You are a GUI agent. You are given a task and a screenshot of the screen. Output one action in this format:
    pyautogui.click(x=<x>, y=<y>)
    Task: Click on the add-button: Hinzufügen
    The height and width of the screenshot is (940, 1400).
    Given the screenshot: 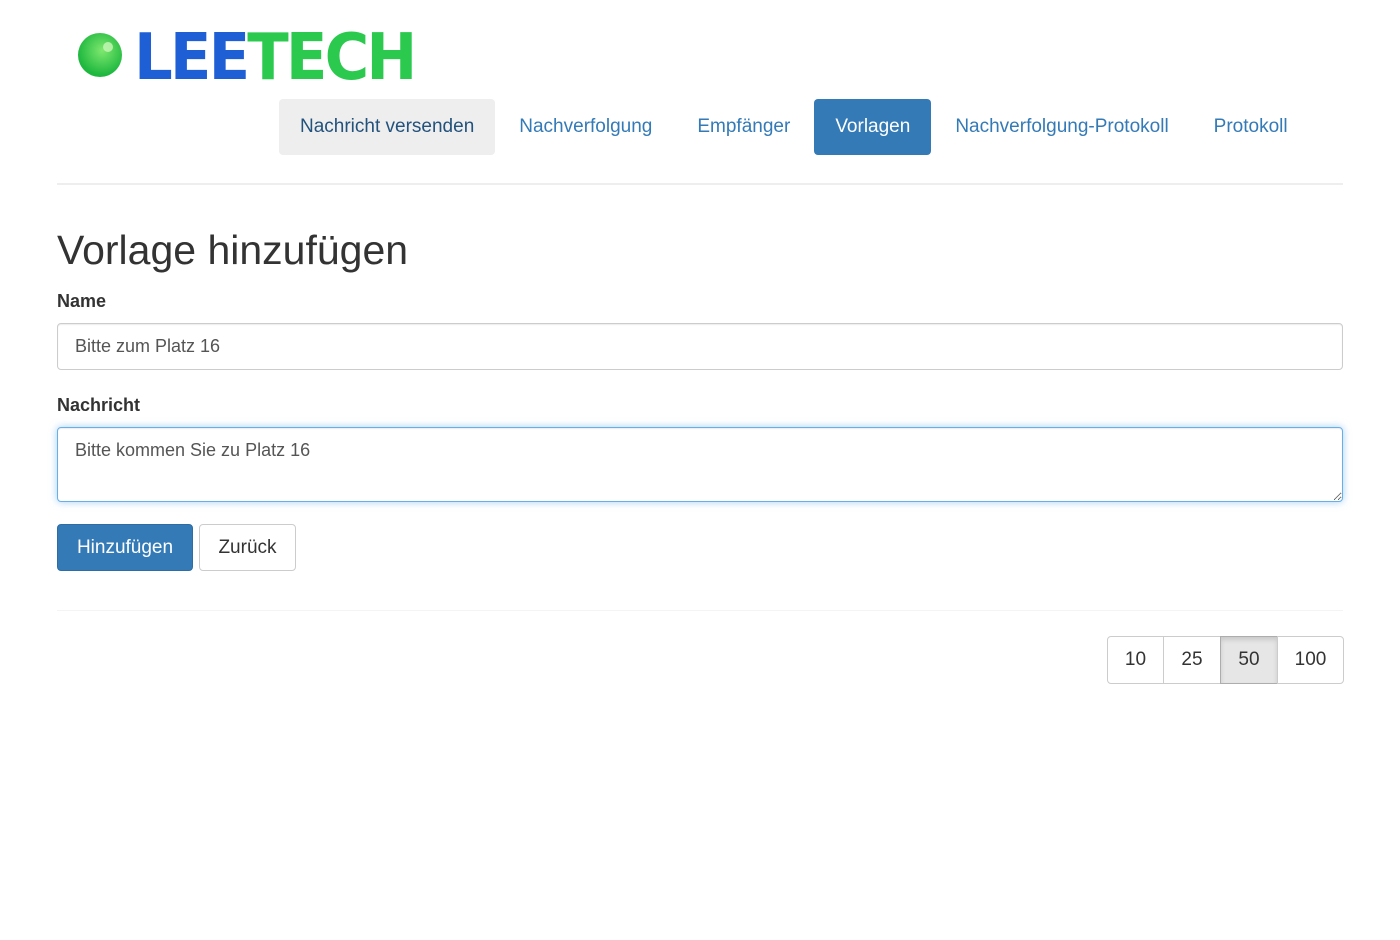 What is the action you would take?
    pyautogui.click(x=125, y=547)
    